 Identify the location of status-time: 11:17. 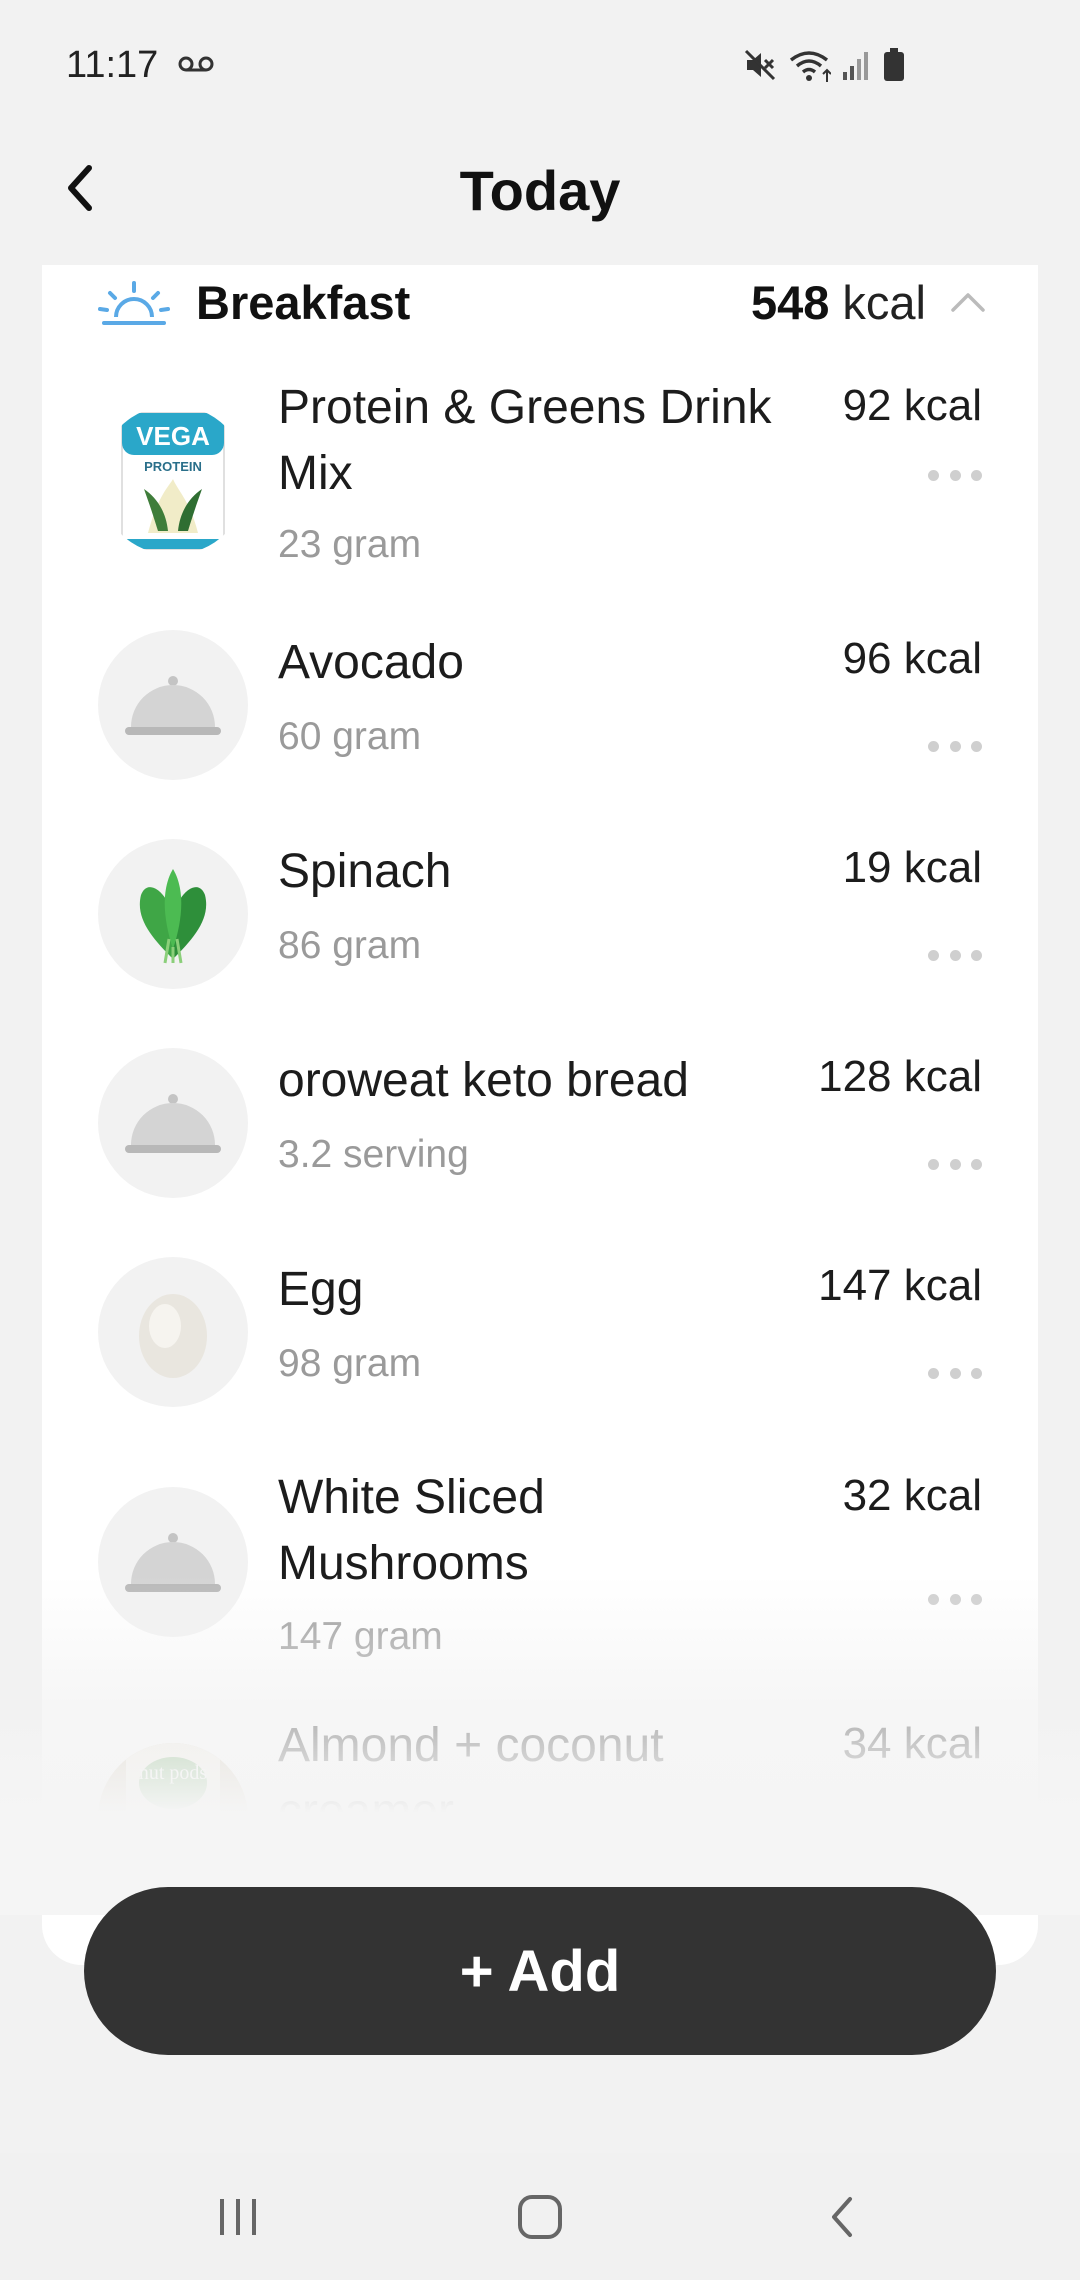
(112, 65).